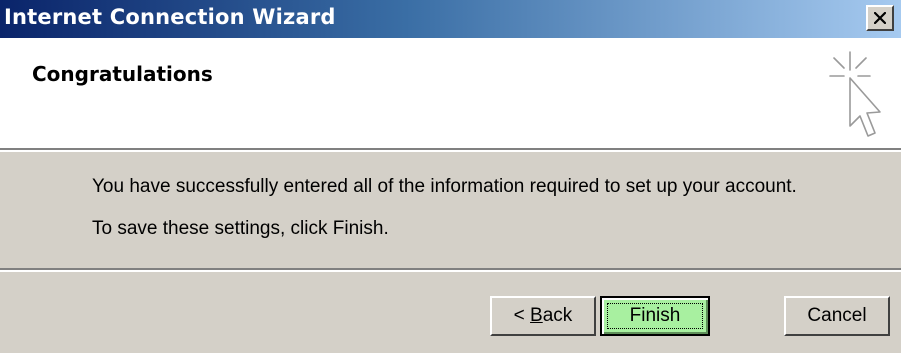  I want to click on back-button: < Back, so click(543, 316).